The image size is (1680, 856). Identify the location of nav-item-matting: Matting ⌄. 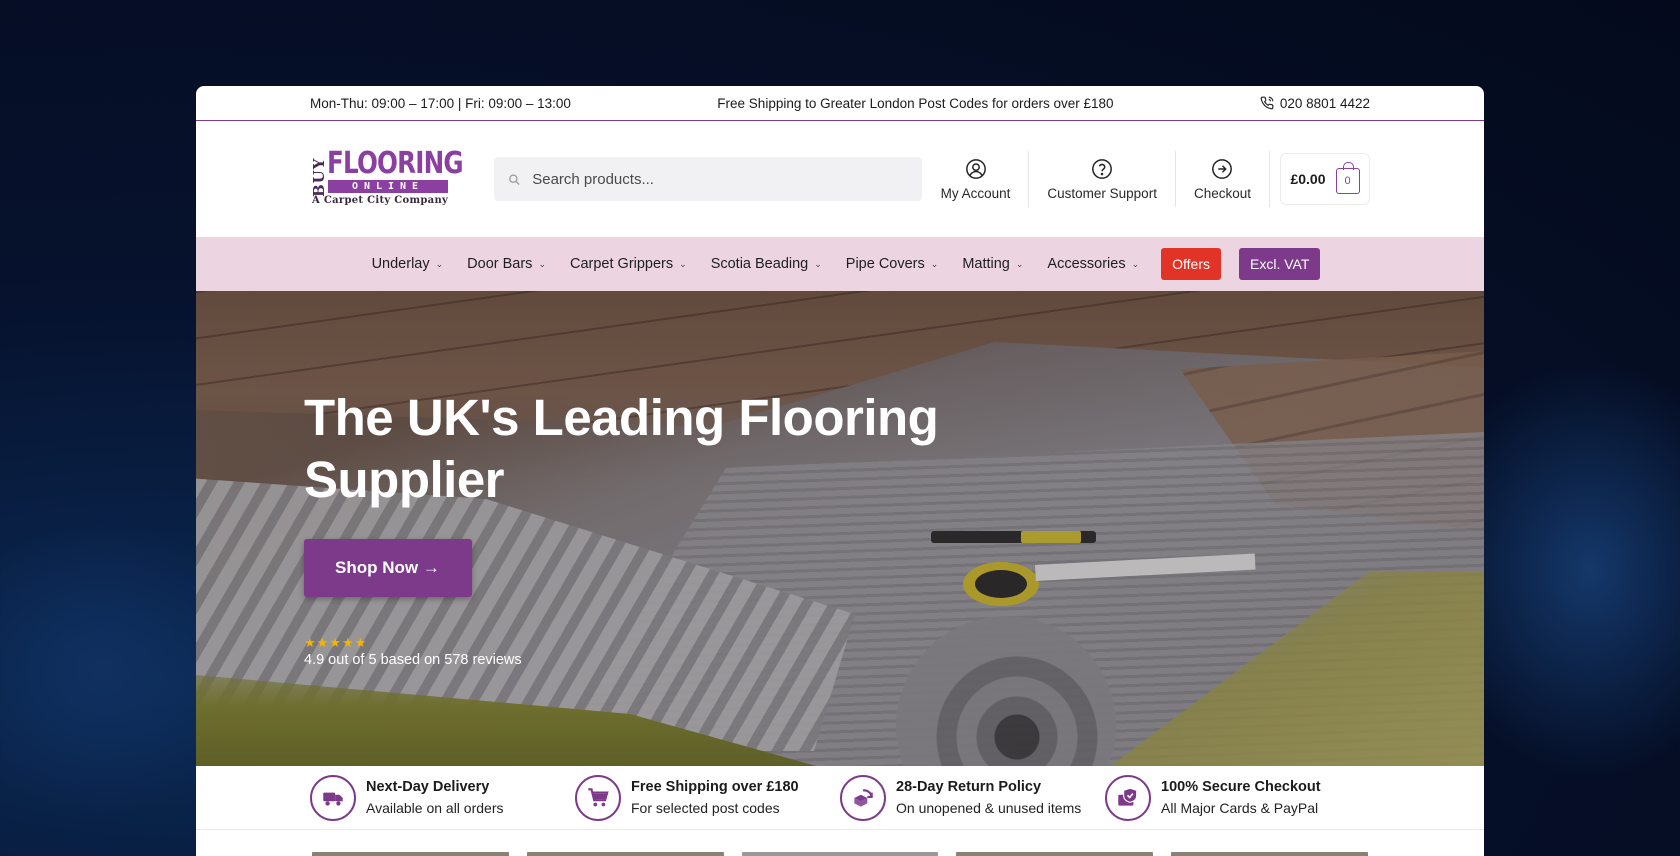
(992, 264).